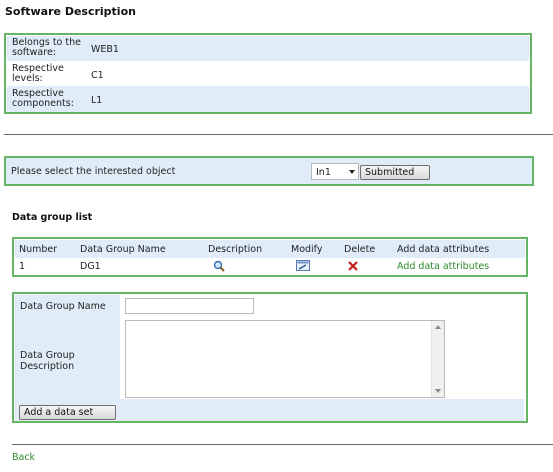 This screenshot has width=553, height=472. What do you see at coordinates (323, 172) in the screenshot?
I see `object-dropdown-value: In1` at bounding box center [323, 172].